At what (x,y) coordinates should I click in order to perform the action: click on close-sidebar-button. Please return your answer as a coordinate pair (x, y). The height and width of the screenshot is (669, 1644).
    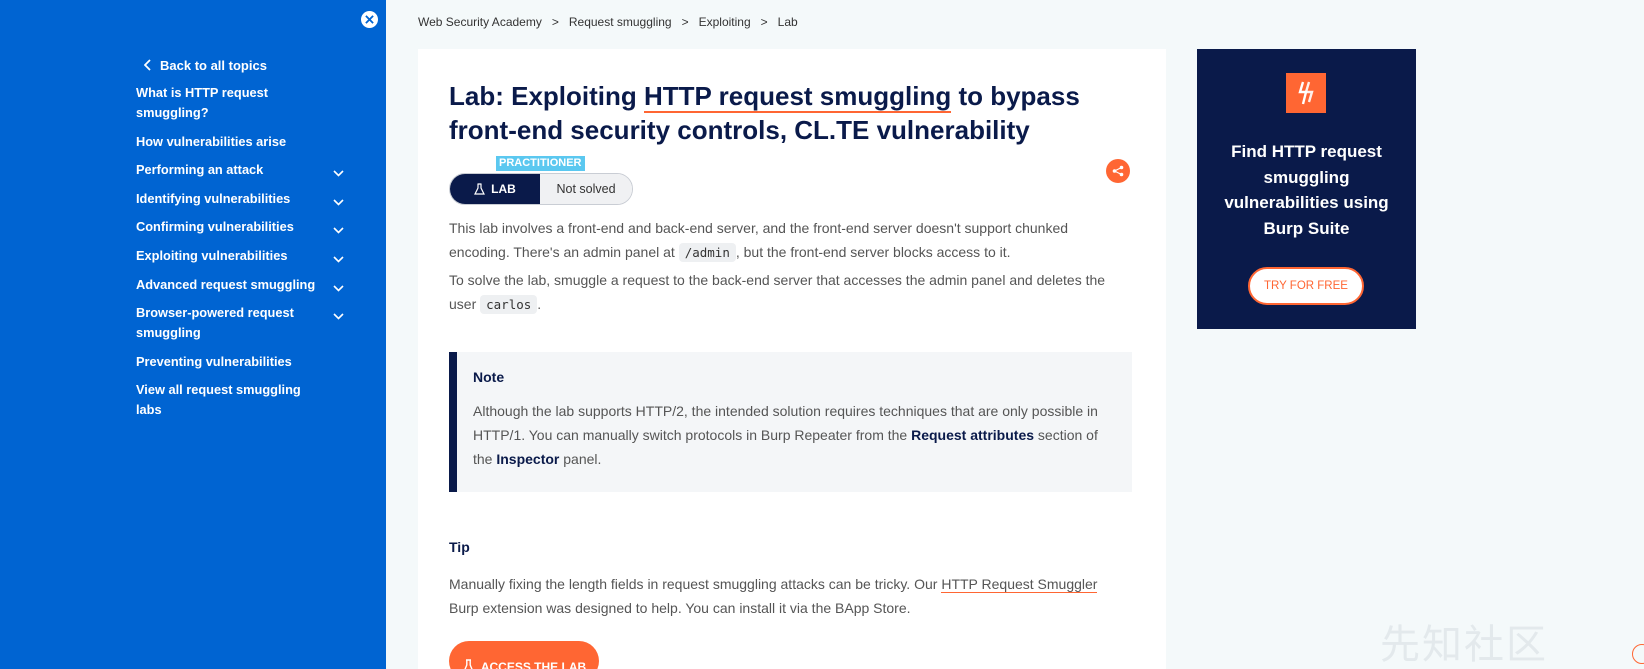
    Looking at the image, I should click on (369, 19).